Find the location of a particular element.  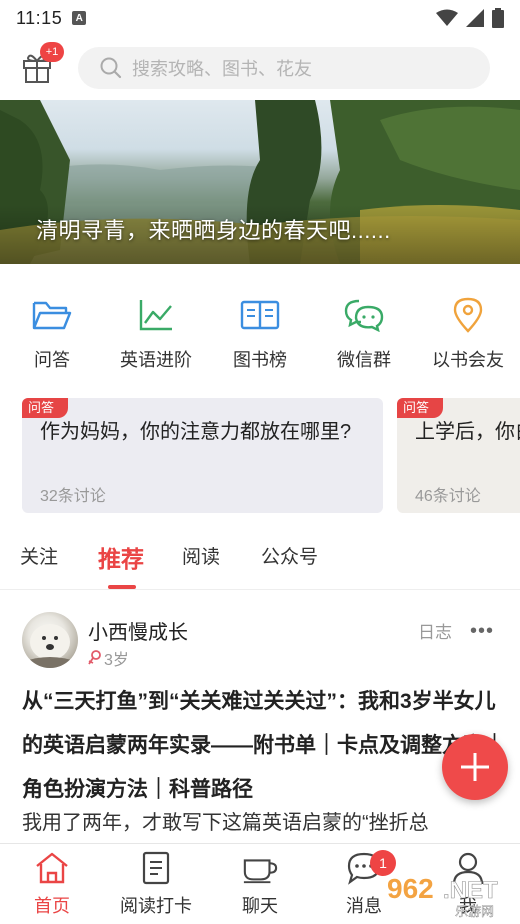

nav-label: 阅读打卡 is located at coordinates (156, 906).